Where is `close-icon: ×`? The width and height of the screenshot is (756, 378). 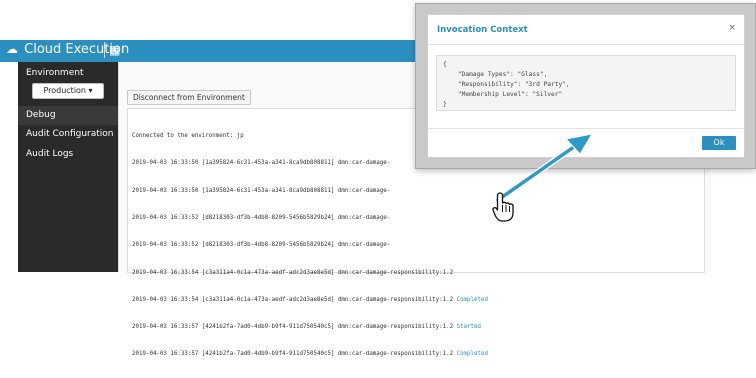 close-icon: × is located at coordinates (732, 28).